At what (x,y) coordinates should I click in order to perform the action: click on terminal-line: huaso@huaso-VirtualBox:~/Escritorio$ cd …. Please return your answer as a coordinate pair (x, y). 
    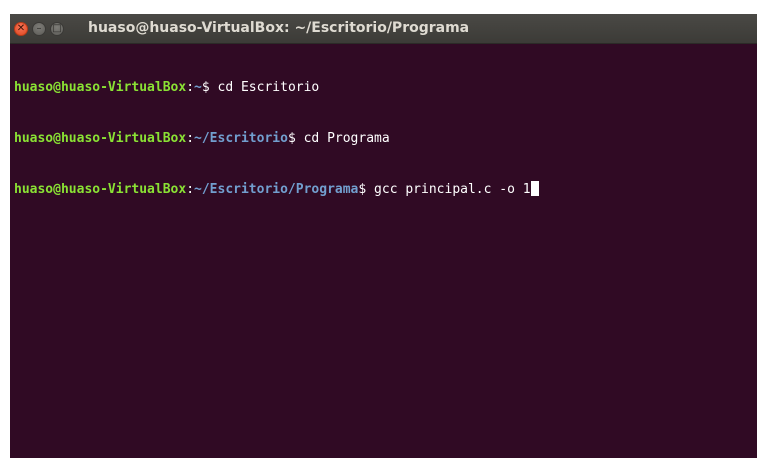
    Looking at the image, I should click on (385, 138).